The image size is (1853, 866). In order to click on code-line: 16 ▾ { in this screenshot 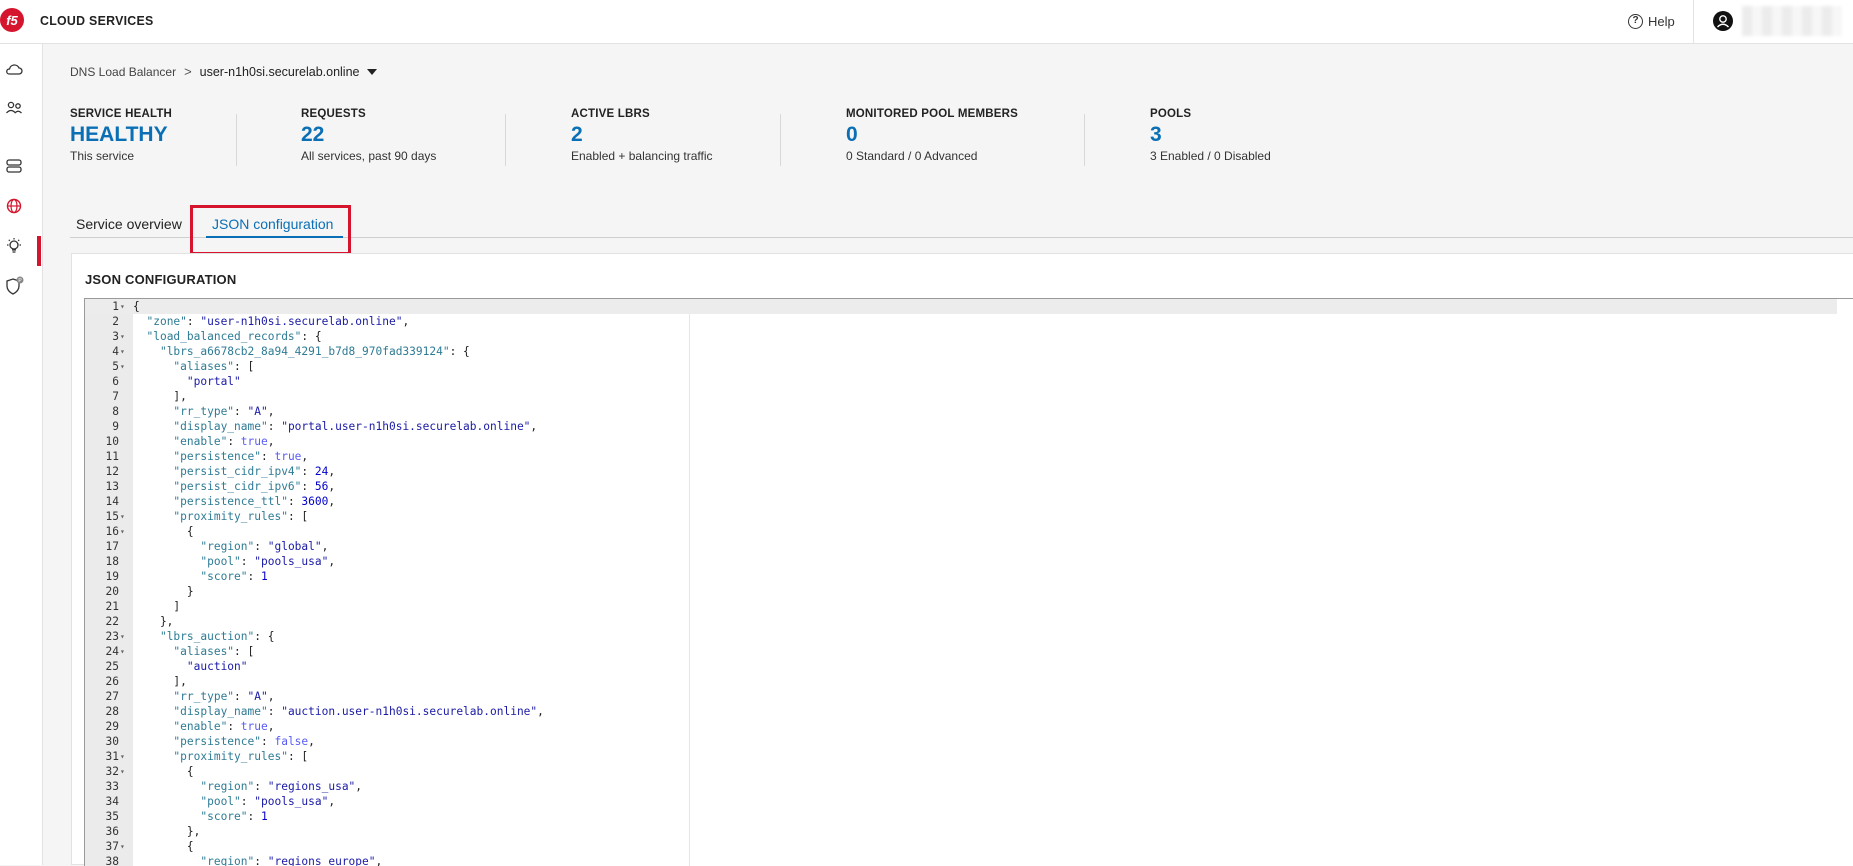, I will do `click(961, 531)`.